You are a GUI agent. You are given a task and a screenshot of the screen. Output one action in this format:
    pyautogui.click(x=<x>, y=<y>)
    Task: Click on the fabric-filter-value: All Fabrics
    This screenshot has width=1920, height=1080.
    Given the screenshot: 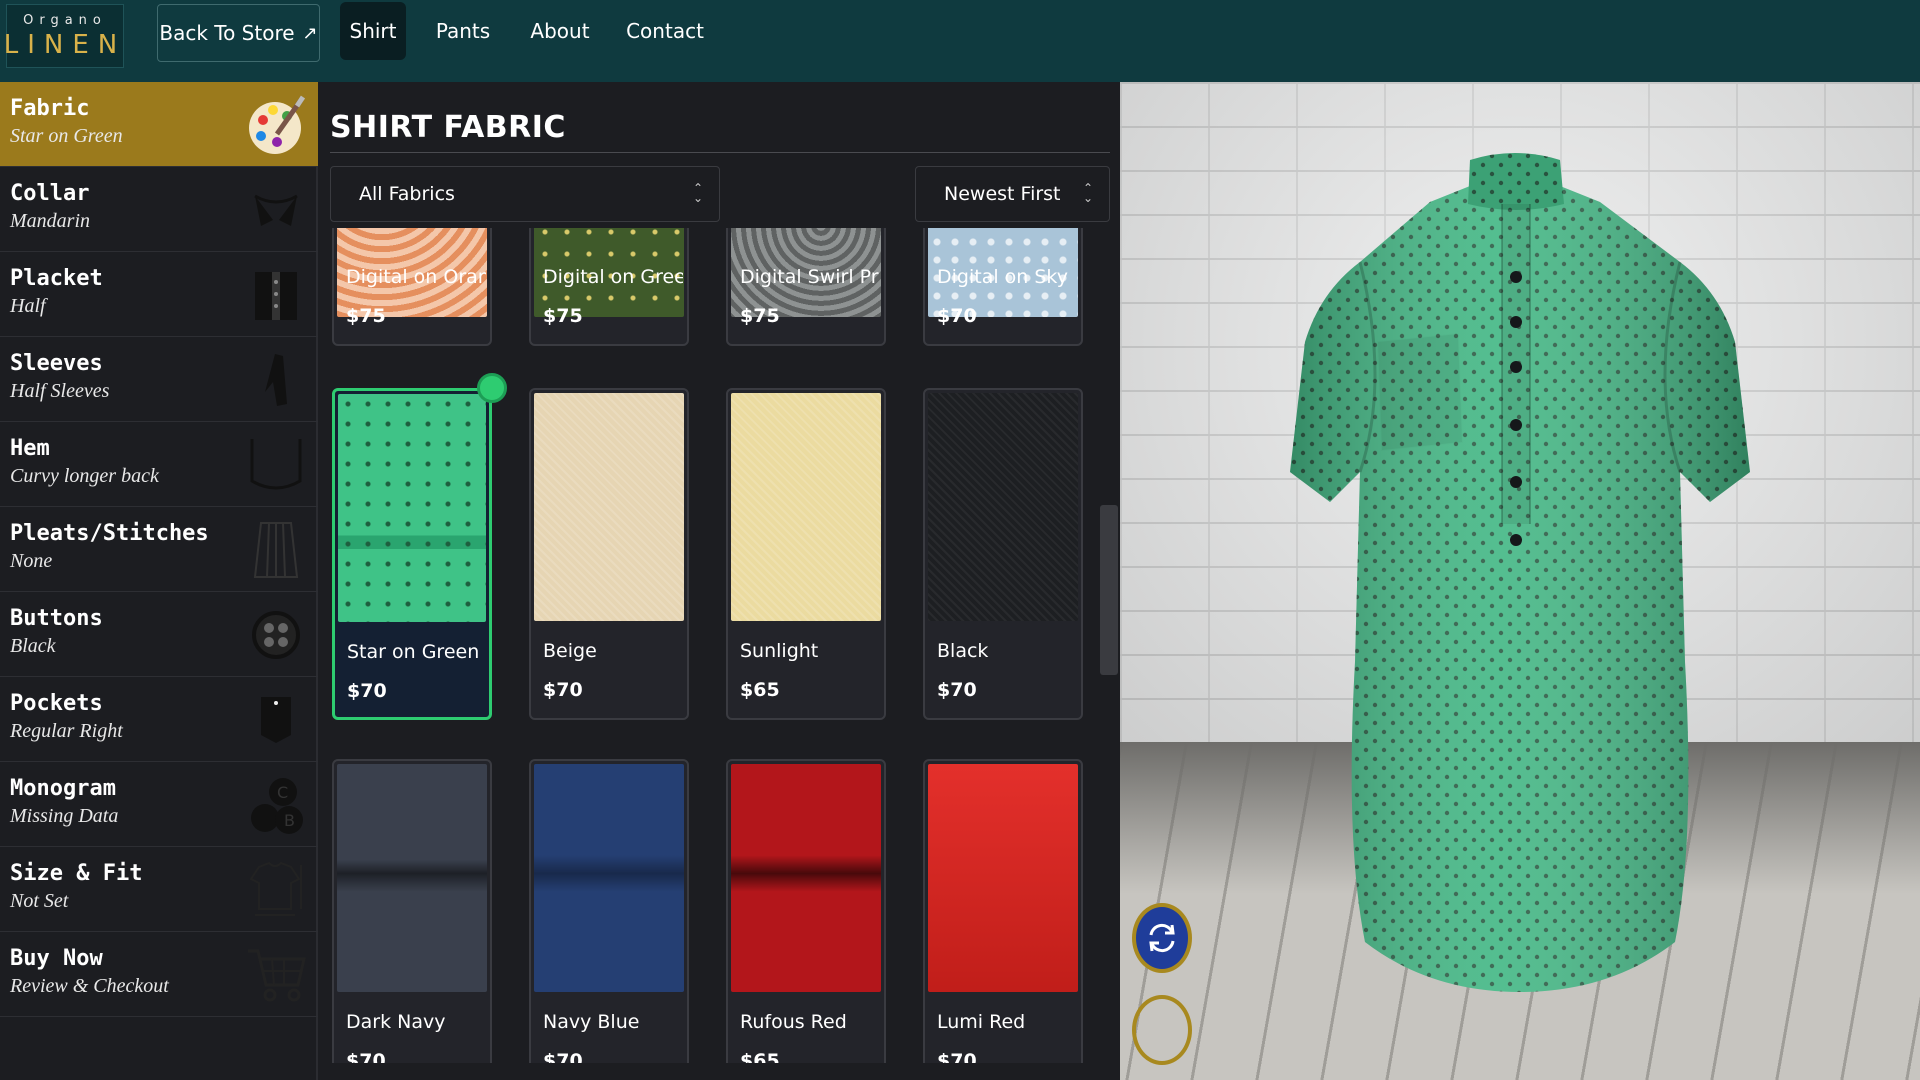 What is the action you would take?
    pyautogui.click(x=407, y=194)
    